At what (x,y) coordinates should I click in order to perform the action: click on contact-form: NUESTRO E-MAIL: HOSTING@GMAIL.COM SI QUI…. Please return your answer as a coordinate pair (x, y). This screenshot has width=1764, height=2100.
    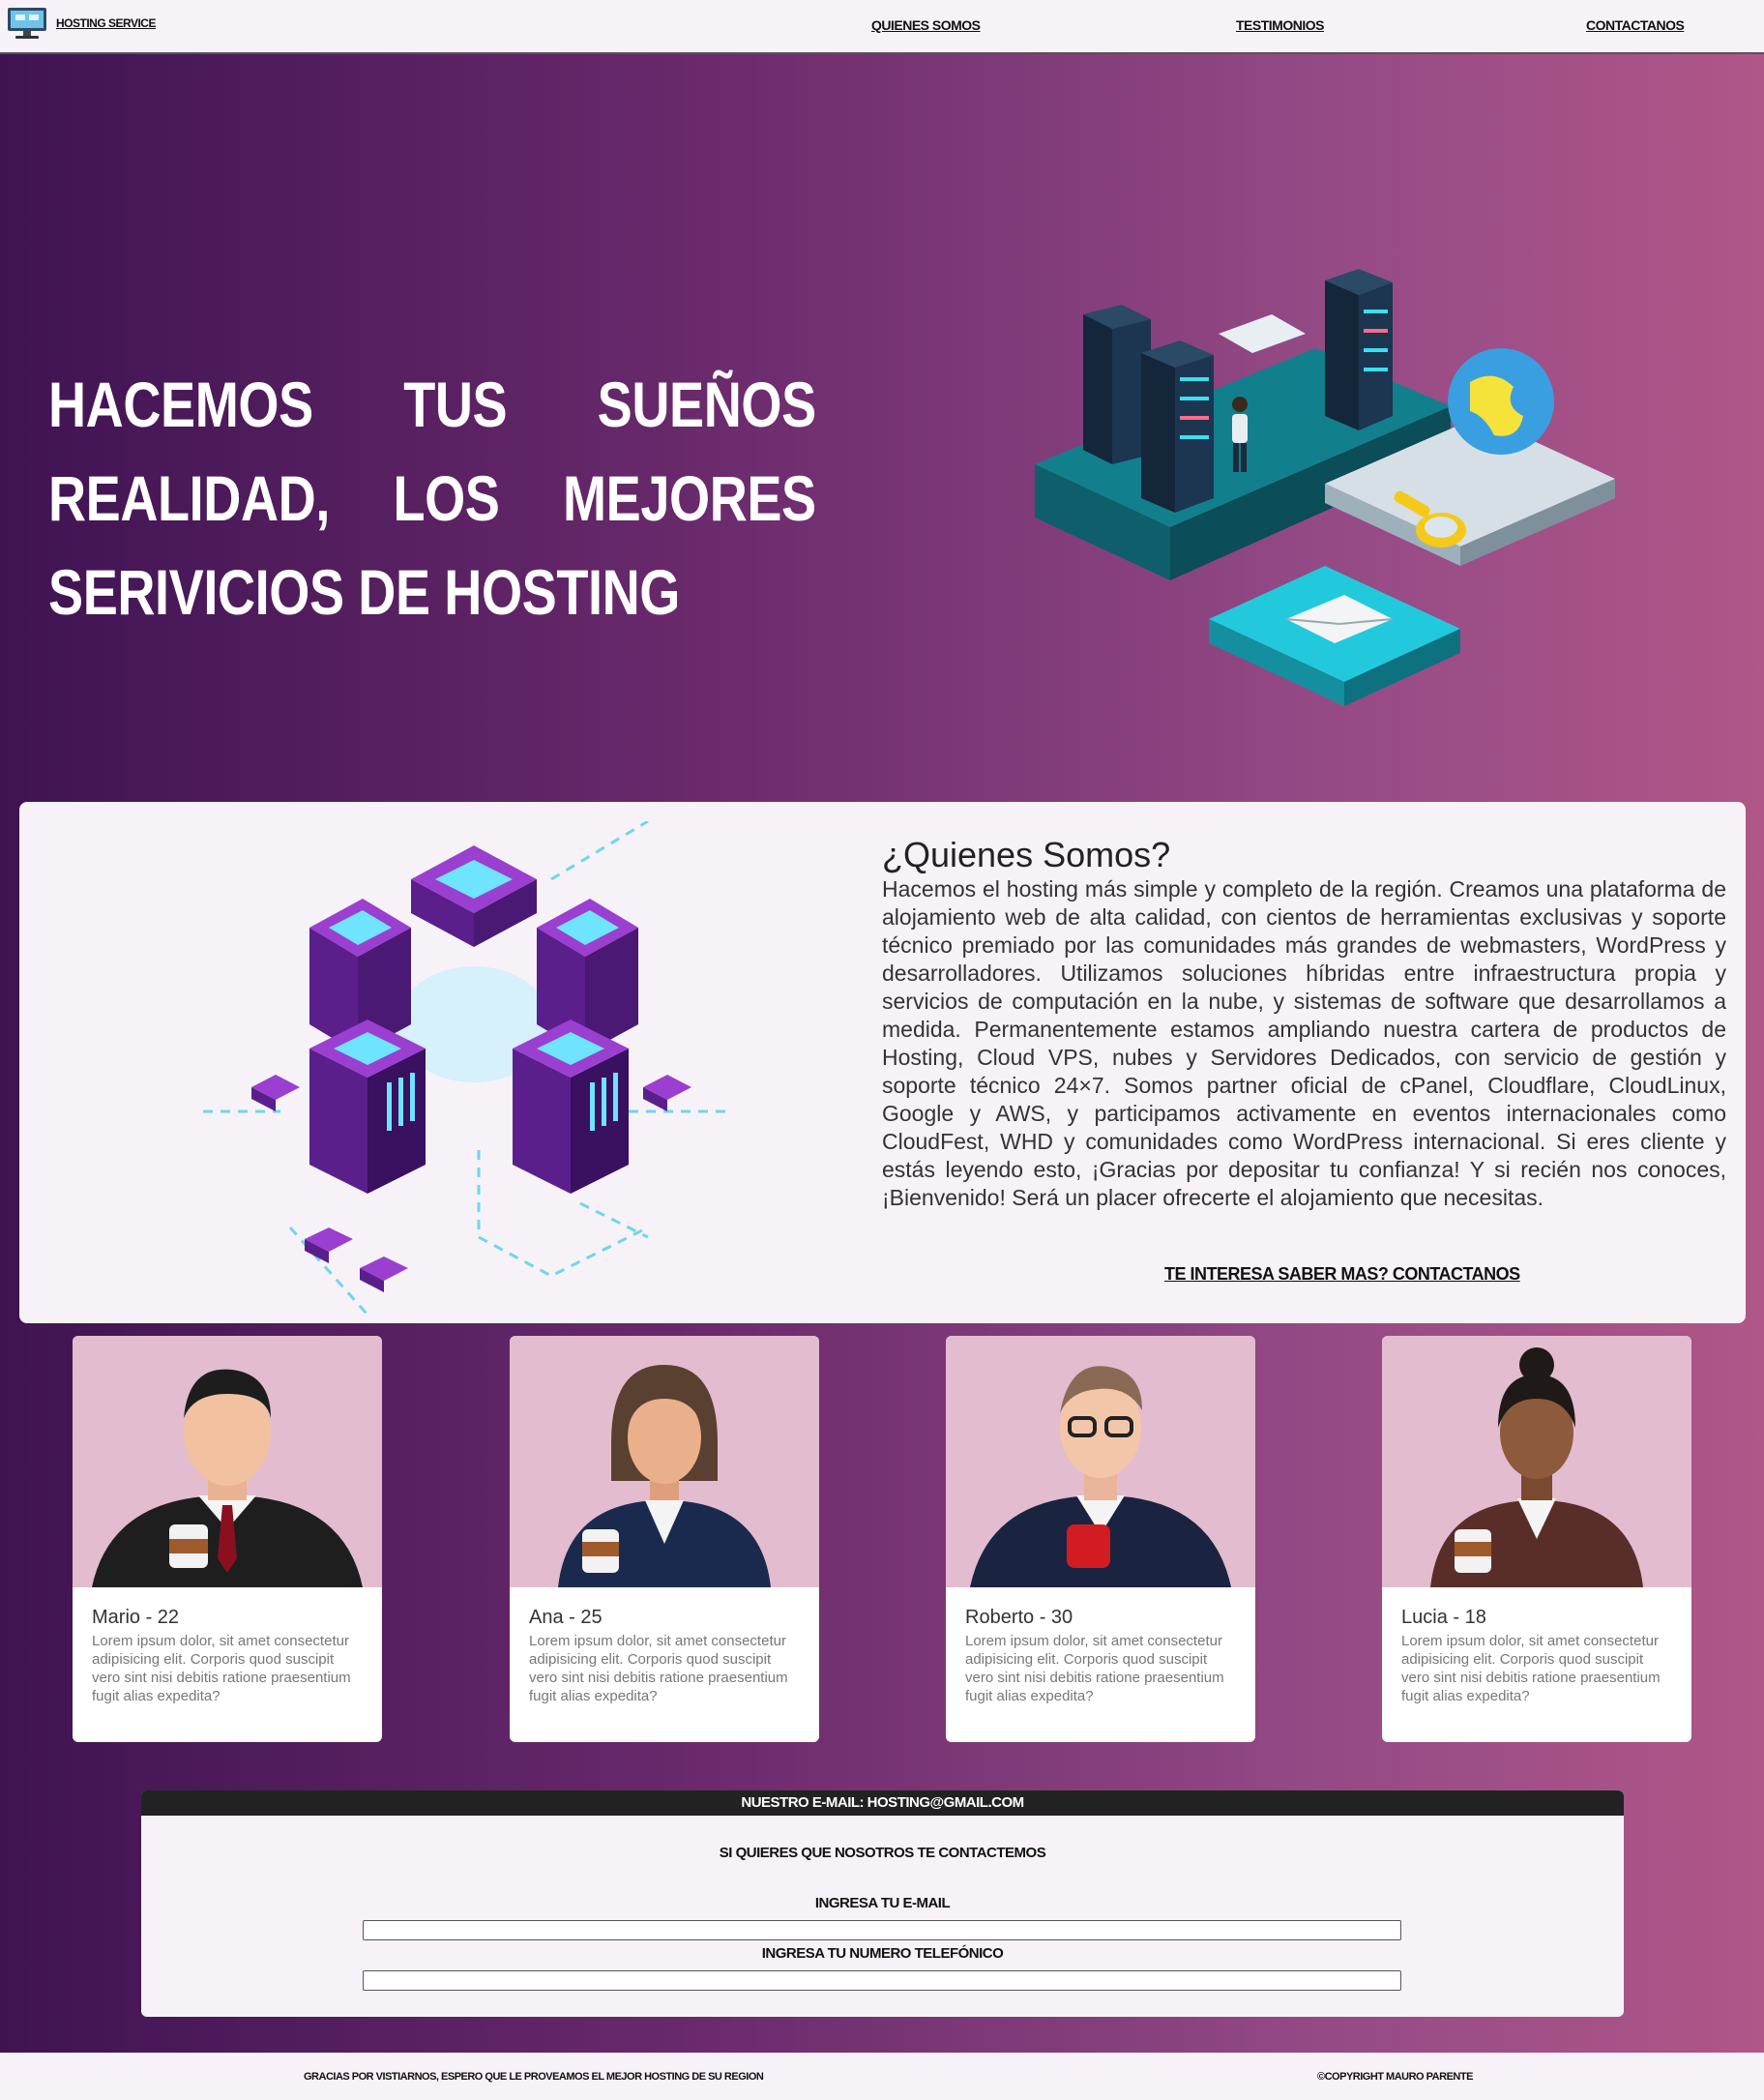
    Looking at the image, I should click on (882, 1903).